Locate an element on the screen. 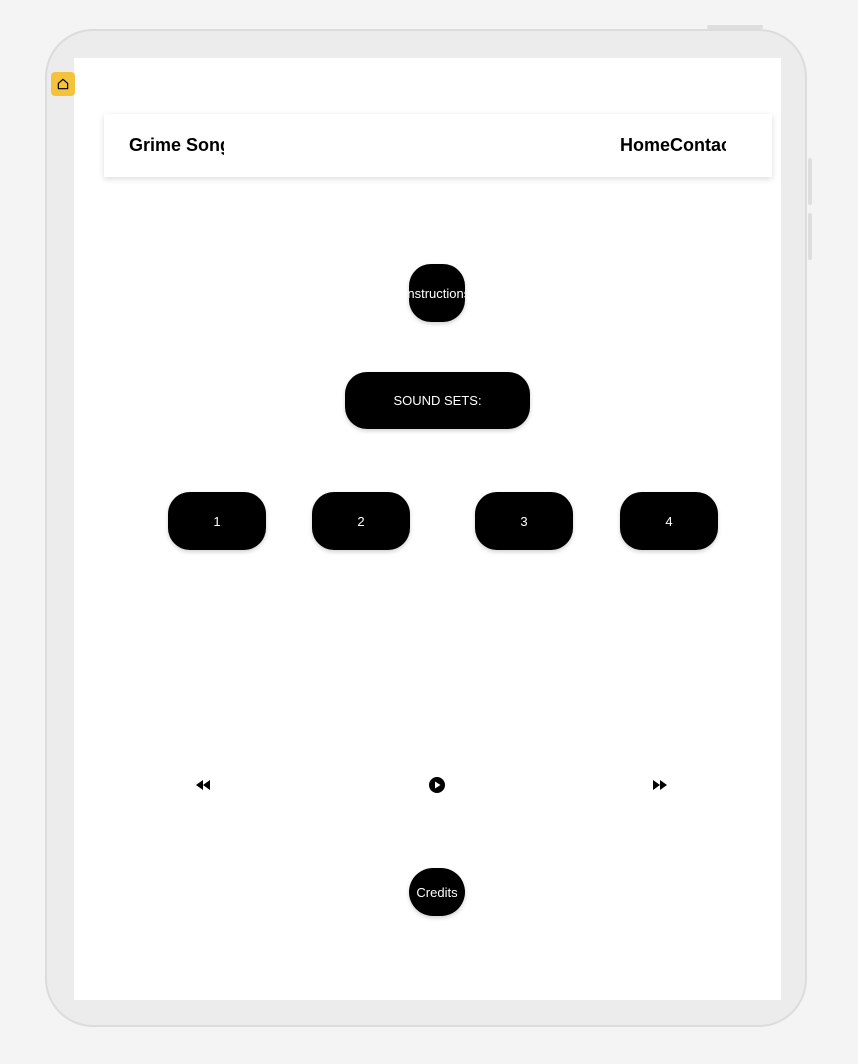 This screenshot has height=1064, width=858. instructions-button: Instructions is located at coordinates (437, 293).